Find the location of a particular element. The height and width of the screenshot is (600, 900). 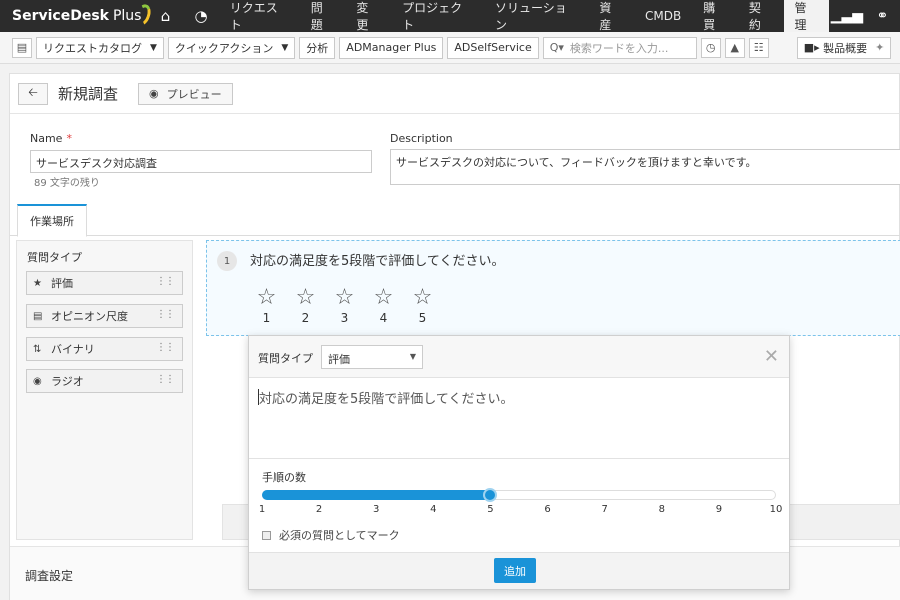

add-button: 追加 is located at coordinates (515, 570).